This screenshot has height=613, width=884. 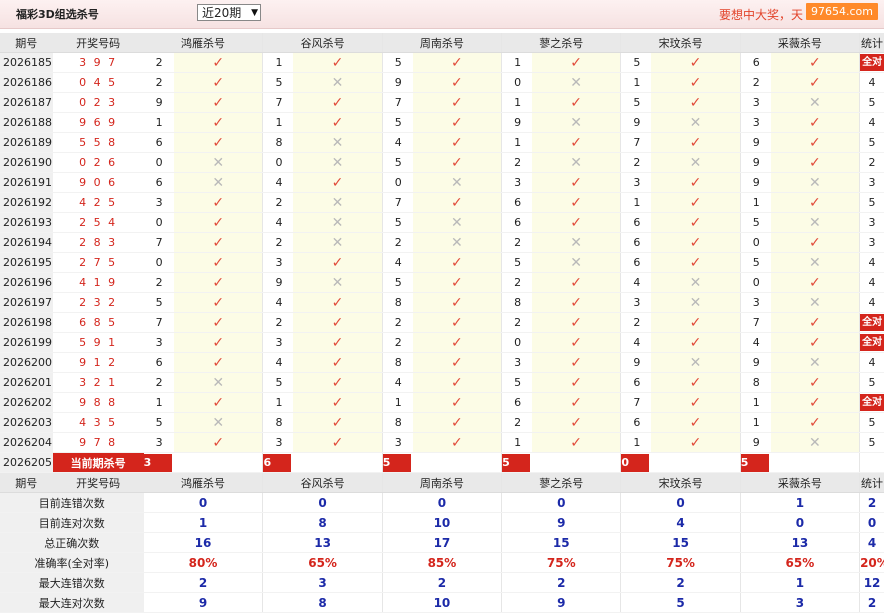 I want to click on stats-value-cell: 75%, so click(x=680, y=562).